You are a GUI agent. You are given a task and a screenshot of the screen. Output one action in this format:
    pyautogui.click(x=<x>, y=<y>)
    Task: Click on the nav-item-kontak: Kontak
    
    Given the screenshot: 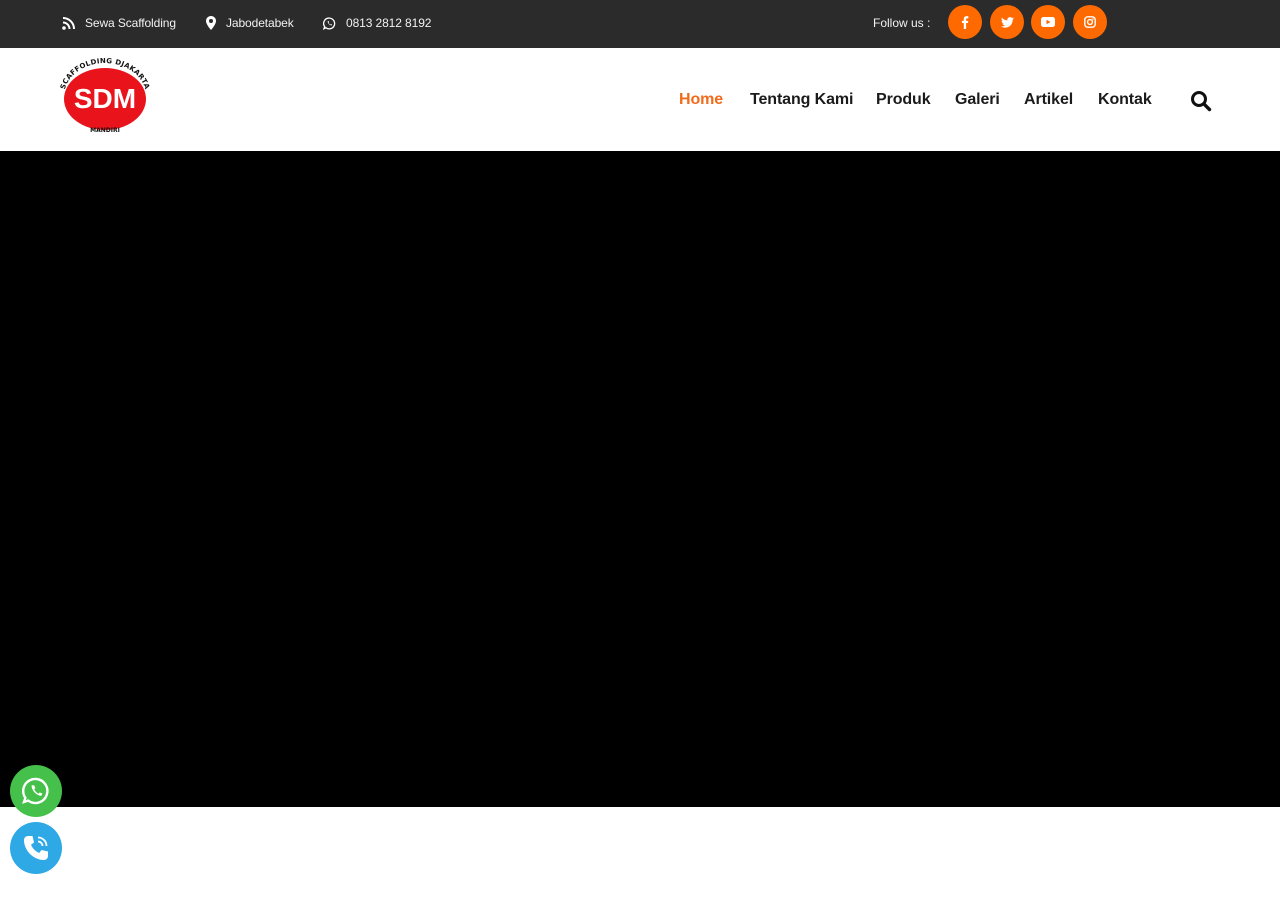 What is the action you would take?
    pyautogui.click(x=1125, y=100)
    